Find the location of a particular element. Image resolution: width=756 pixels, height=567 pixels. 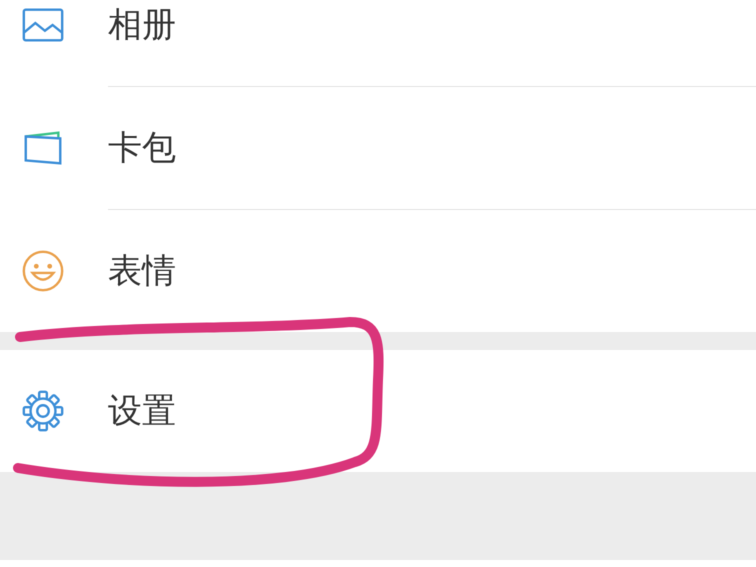

menu-item-label: 相册 is located at coordinates (142, 25).